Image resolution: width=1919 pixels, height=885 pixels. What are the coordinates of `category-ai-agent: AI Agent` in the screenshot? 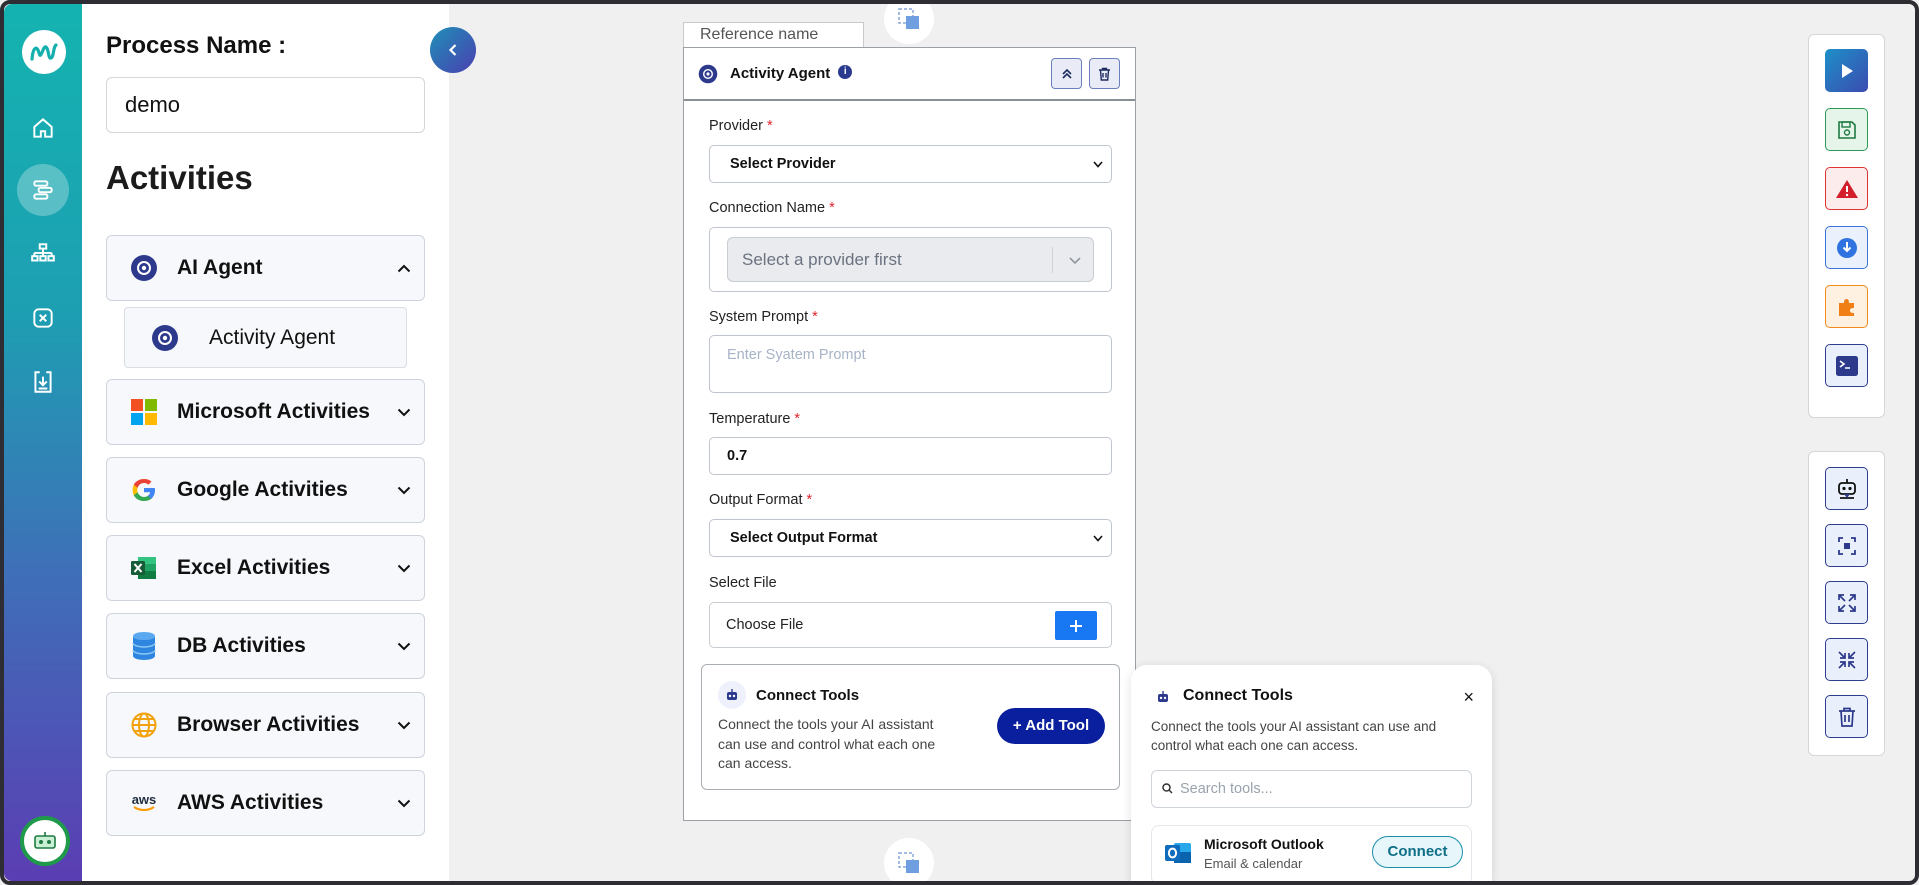 It's located at (265, 268).